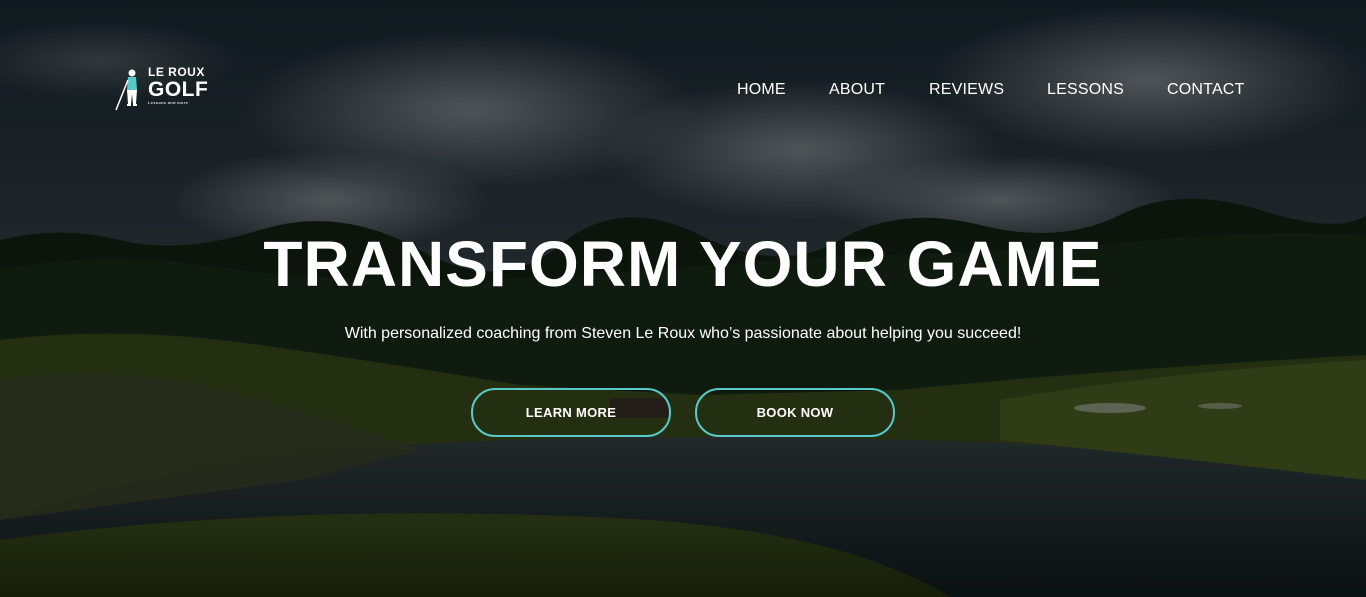 This screenshot has width=1366, height=597. I want to click on brand-line1: LE ROUX, so click(176, 72).